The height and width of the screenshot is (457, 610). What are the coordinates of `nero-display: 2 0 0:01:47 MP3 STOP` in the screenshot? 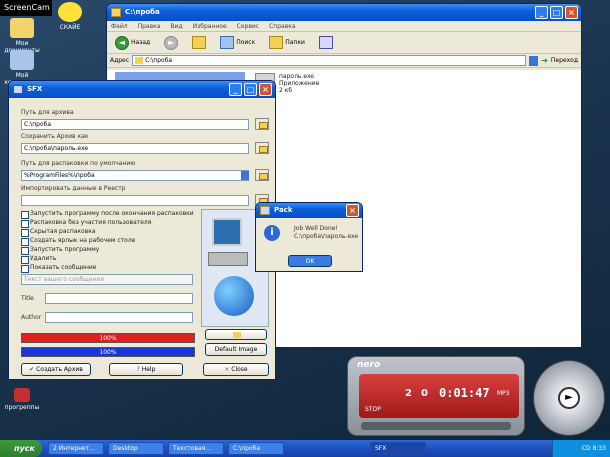 It's located at (439, 396).